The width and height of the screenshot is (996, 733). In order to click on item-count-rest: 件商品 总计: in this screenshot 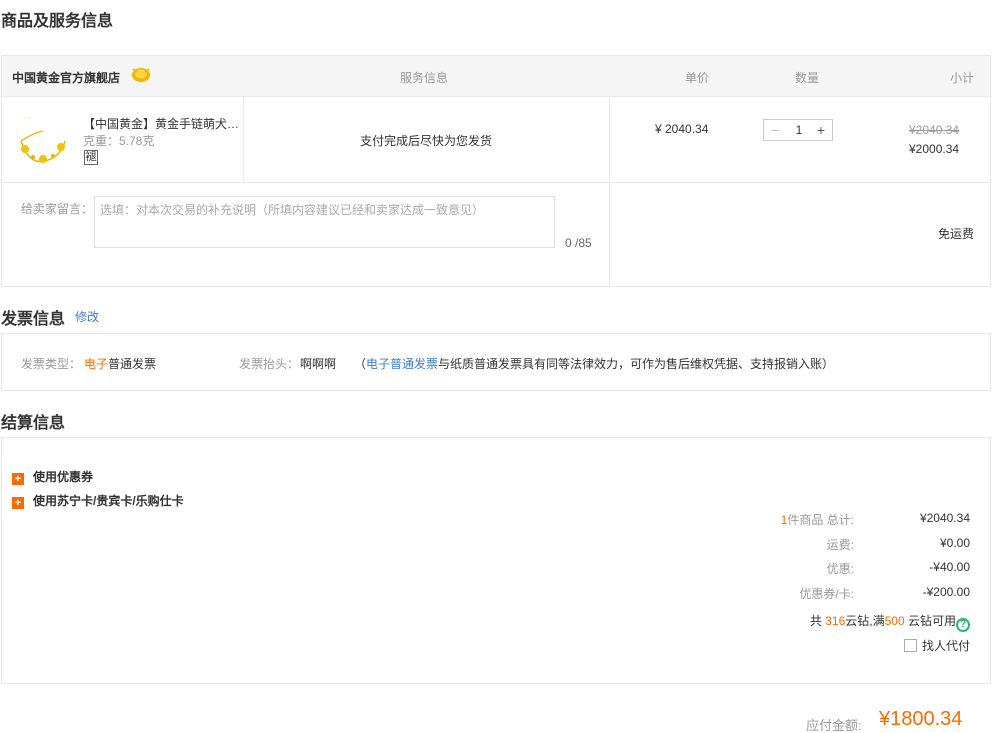, I will do `click(820, 520)`.